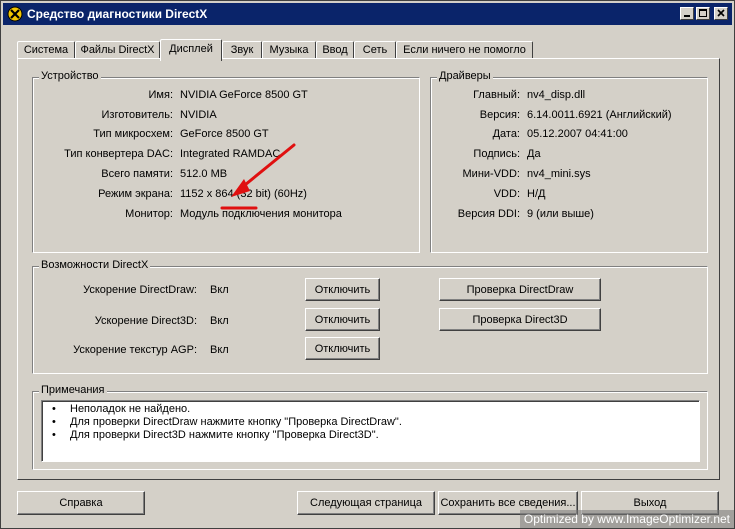 The width and height of the screenshot is (735, 529). What do you see at coordinates (626, 519) in the screenshot?
I see `watermark-text: Optimized by www.ImageOptimizer.net` at bounding box center [626, 519].